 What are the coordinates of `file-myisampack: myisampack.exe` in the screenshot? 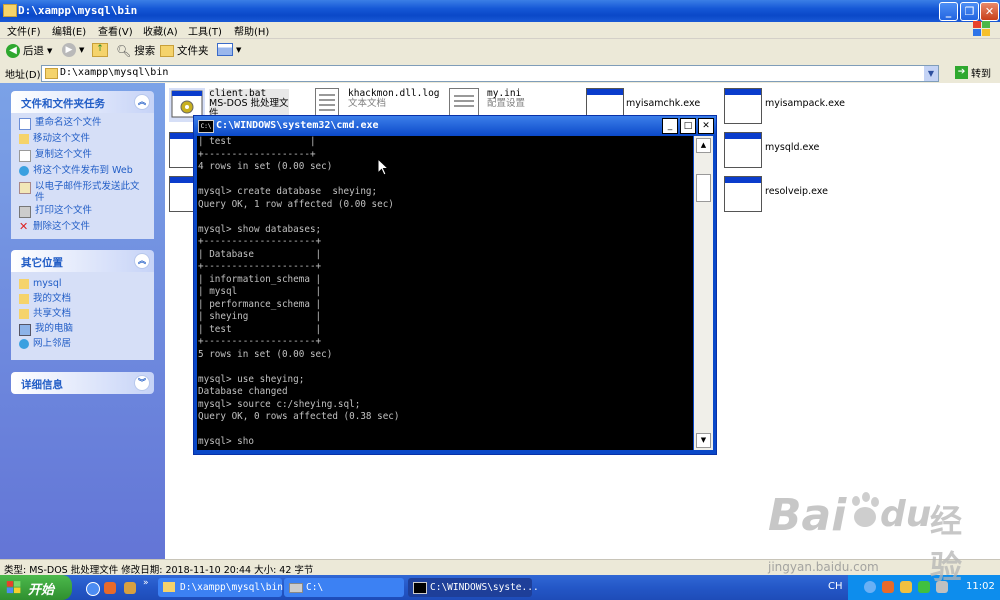 It's located at (805, 104).